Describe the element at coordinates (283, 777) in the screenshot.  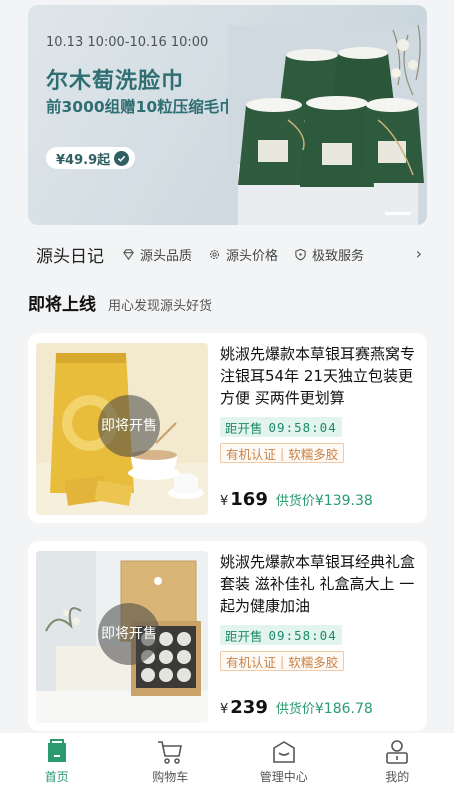
I see `tab-label: 管理中心` at that location.